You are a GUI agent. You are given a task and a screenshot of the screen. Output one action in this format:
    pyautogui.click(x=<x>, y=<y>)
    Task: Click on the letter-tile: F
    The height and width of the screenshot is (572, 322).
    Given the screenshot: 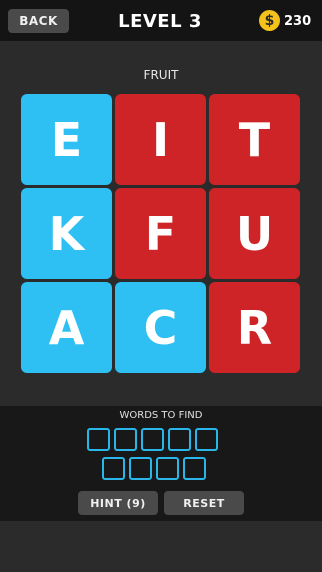 What is the action you would take?
    pyautogui.click(x=160, y=233)
    